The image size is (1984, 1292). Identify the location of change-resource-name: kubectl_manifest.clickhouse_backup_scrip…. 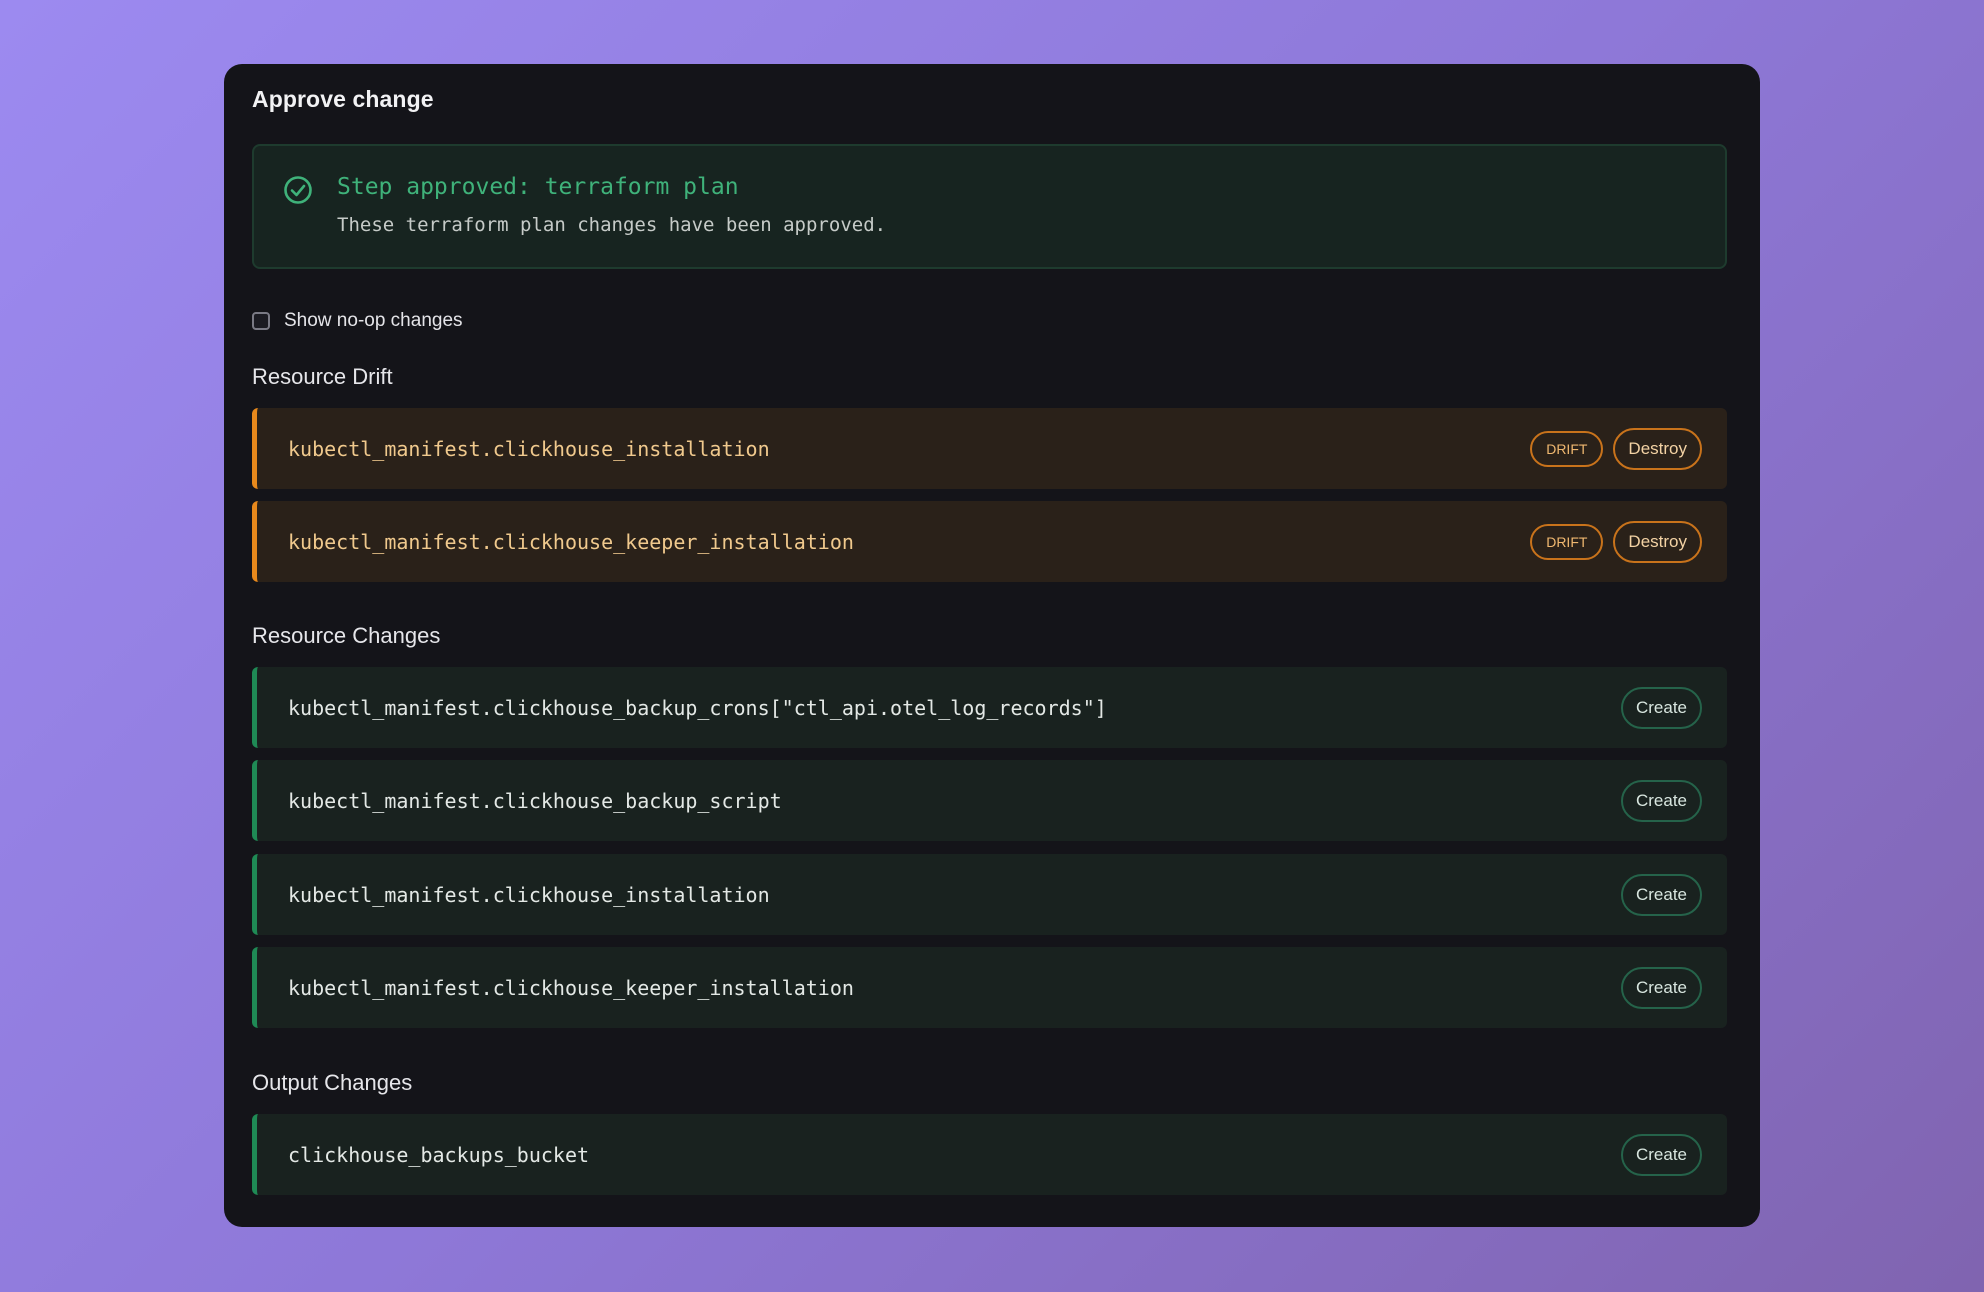
(535, 800).